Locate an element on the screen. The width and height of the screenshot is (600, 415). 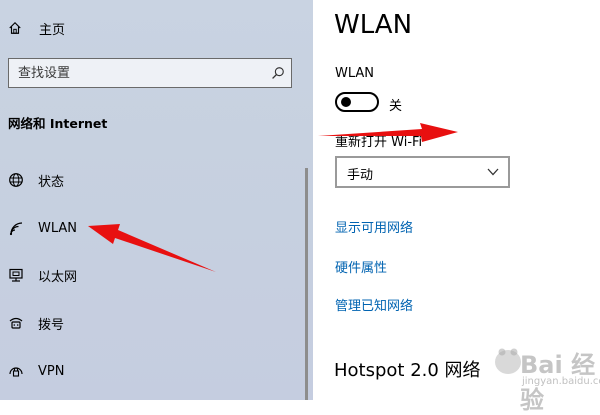
dialup-icon is located at coordinates (16, 323).